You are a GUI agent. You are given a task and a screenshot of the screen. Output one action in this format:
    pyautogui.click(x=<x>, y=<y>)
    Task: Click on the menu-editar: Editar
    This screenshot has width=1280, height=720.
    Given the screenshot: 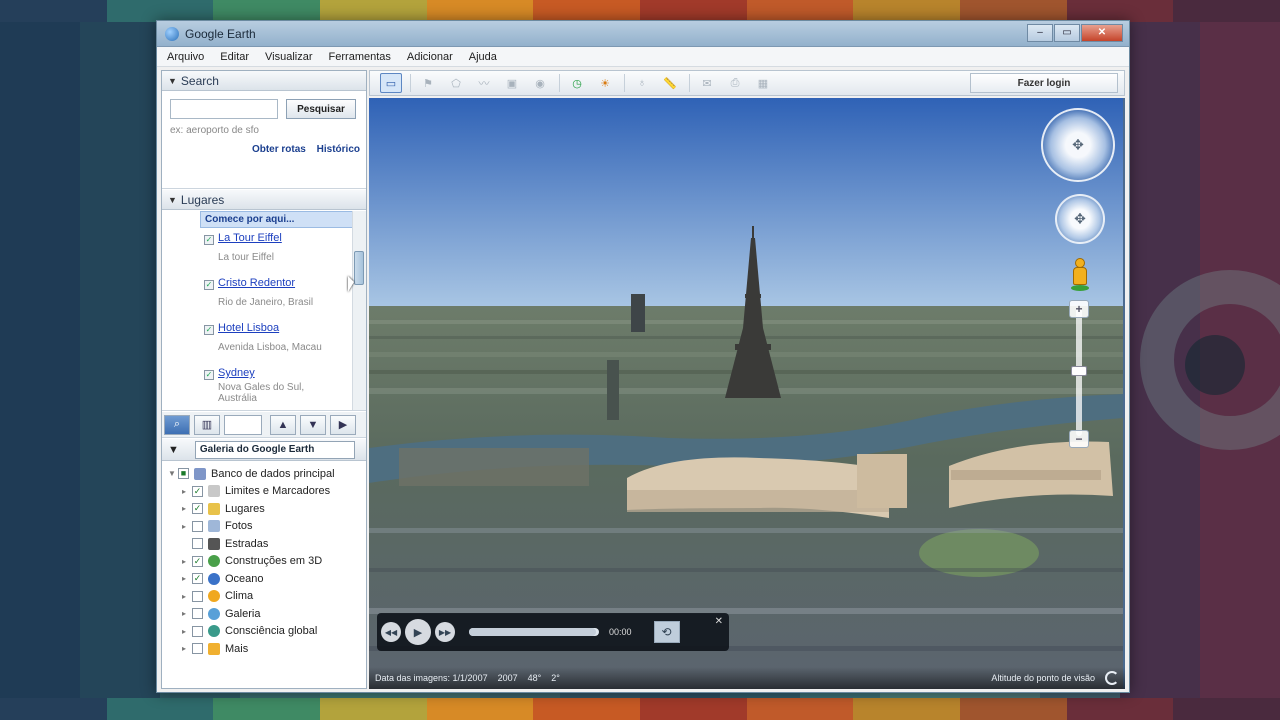 What is the action you would take?
    pyautogui.click(x=234, y=57)
    